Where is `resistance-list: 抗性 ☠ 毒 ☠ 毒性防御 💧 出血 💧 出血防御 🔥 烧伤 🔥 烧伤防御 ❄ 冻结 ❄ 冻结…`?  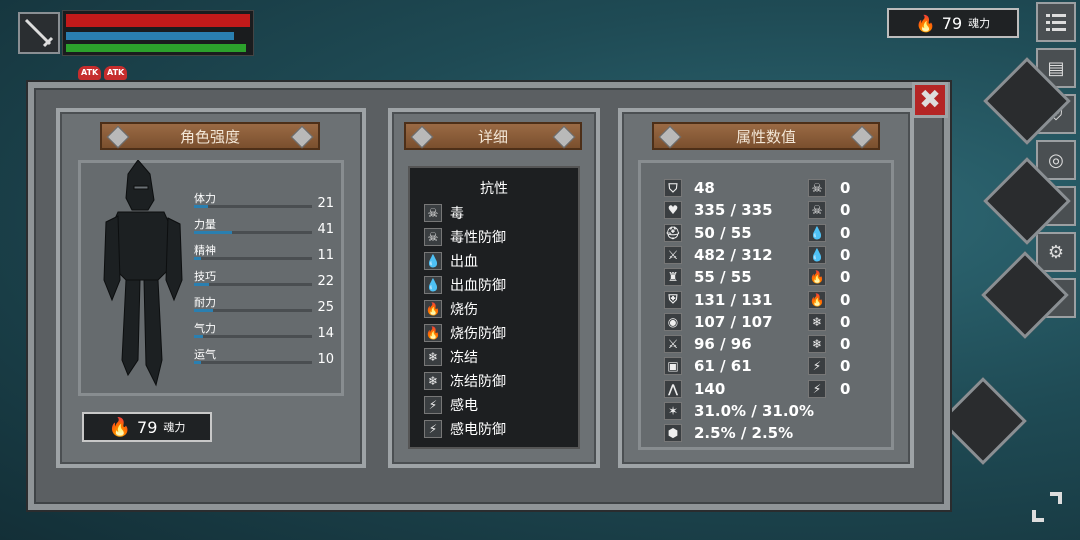
resistance-list: 抗性 ☠ 毒 ☠ 毒性防御 💧 出血 💧 出血防御 🔥 烧伤 🔥 烧伤防御 ❄ 冻结 ❄ 冻结… is located at coordinates (494, 307).